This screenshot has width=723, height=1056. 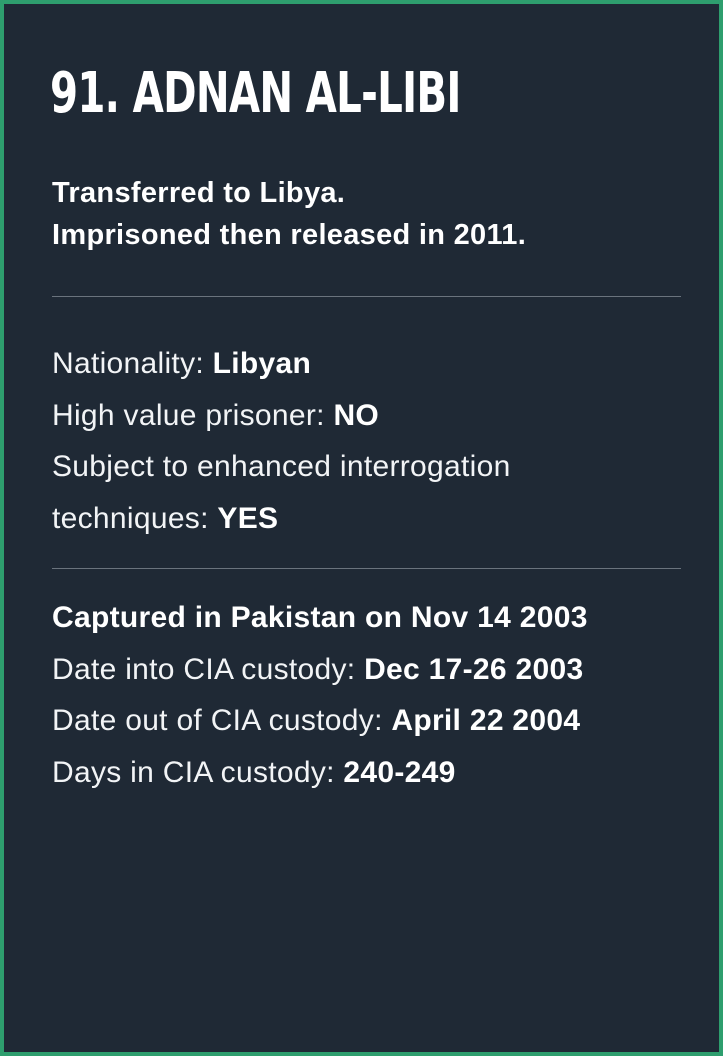 What do you see at coordinates (222, 720) in the screenshot?
I see `date-out-custody-label: Date out of CIA custody:` at bounding box center [222, 720].